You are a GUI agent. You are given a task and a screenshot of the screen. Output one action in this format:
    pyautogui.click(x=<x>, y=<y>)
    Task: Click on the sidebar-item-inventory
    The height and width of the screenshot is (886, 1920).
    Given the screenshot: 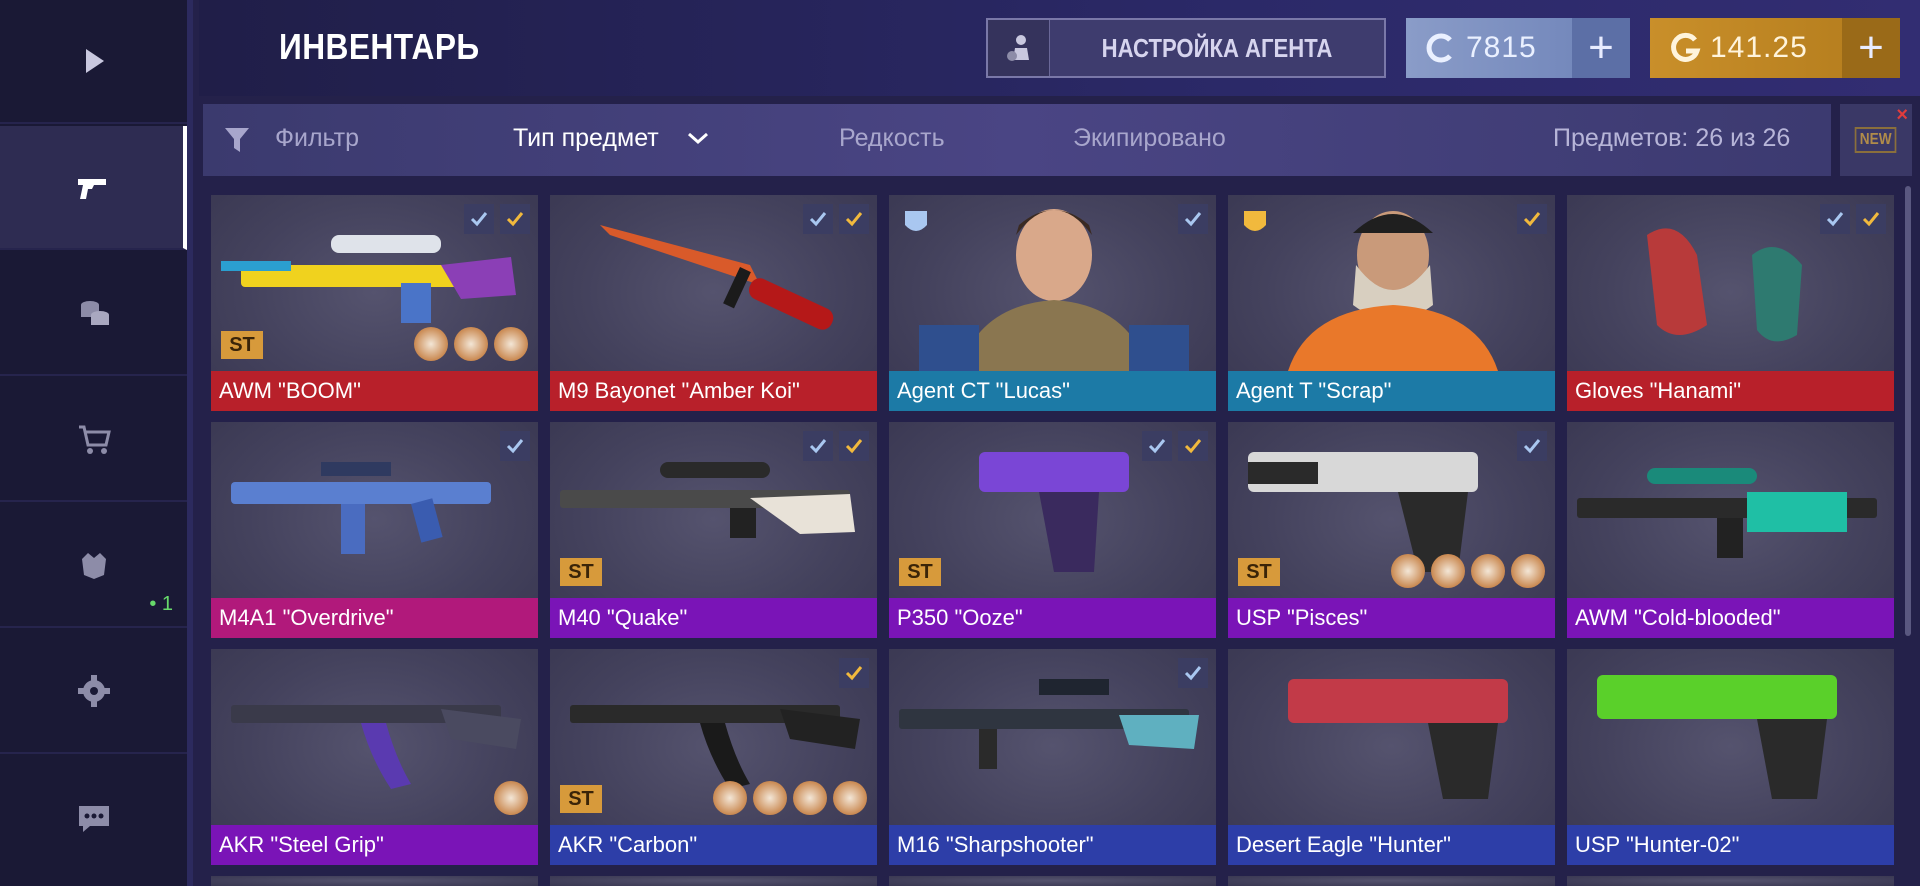 What is the action you would take?
    pyautogui.click(x=93, y=188)
    